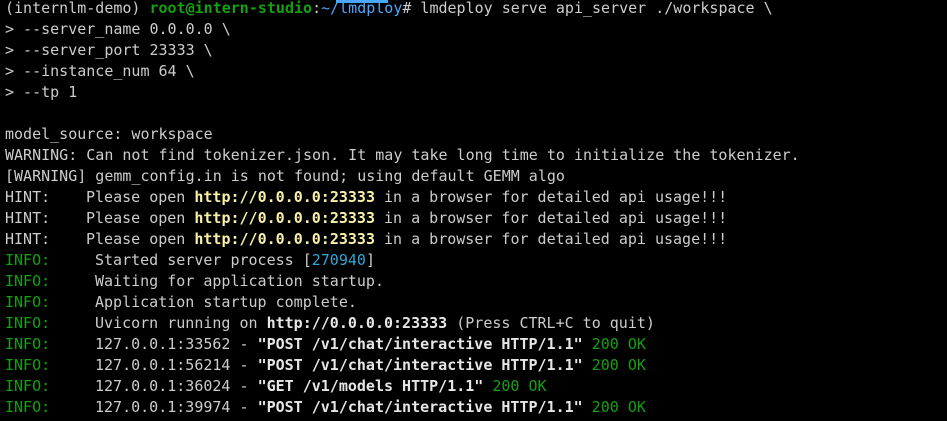 This screenshot has width=947, height=421. What do you see at coordinates (41, 92) in the screenshot?
I see `continuation-line: > --tp 1` at bounding box center [41, 92].